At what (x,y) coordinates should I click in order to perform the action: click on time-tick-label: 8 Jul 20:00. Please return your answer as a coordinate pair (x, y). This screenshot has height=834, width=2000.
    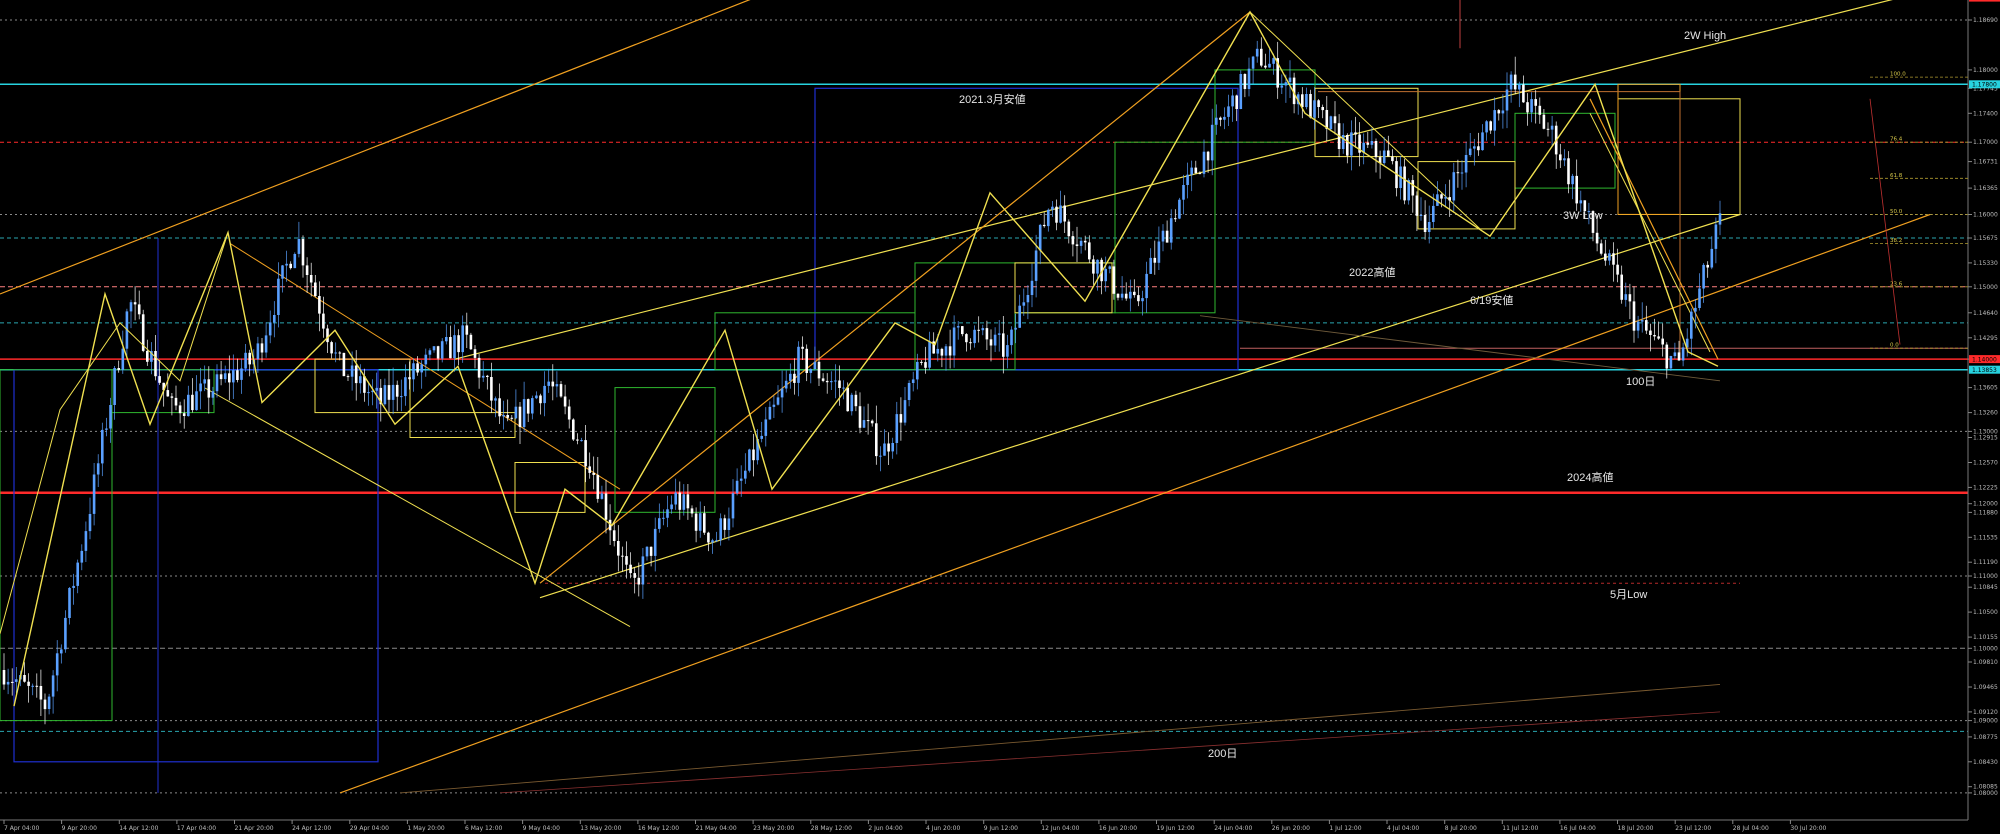
    Looking at the image, I should click on (1461, 828).